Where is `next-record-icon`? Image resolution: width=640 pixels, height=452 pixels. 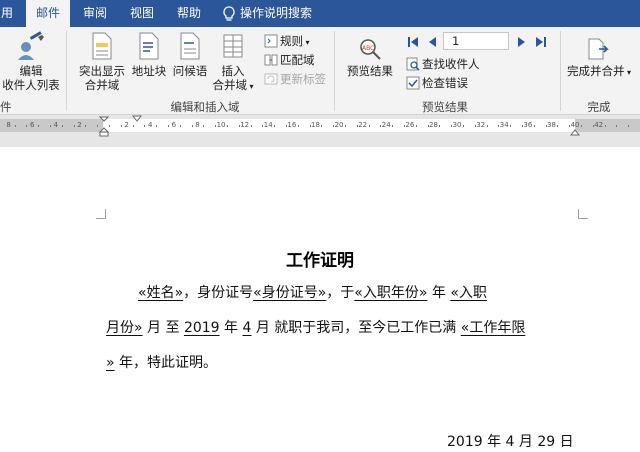
next-record-icon is located at coordinates (521, 42).